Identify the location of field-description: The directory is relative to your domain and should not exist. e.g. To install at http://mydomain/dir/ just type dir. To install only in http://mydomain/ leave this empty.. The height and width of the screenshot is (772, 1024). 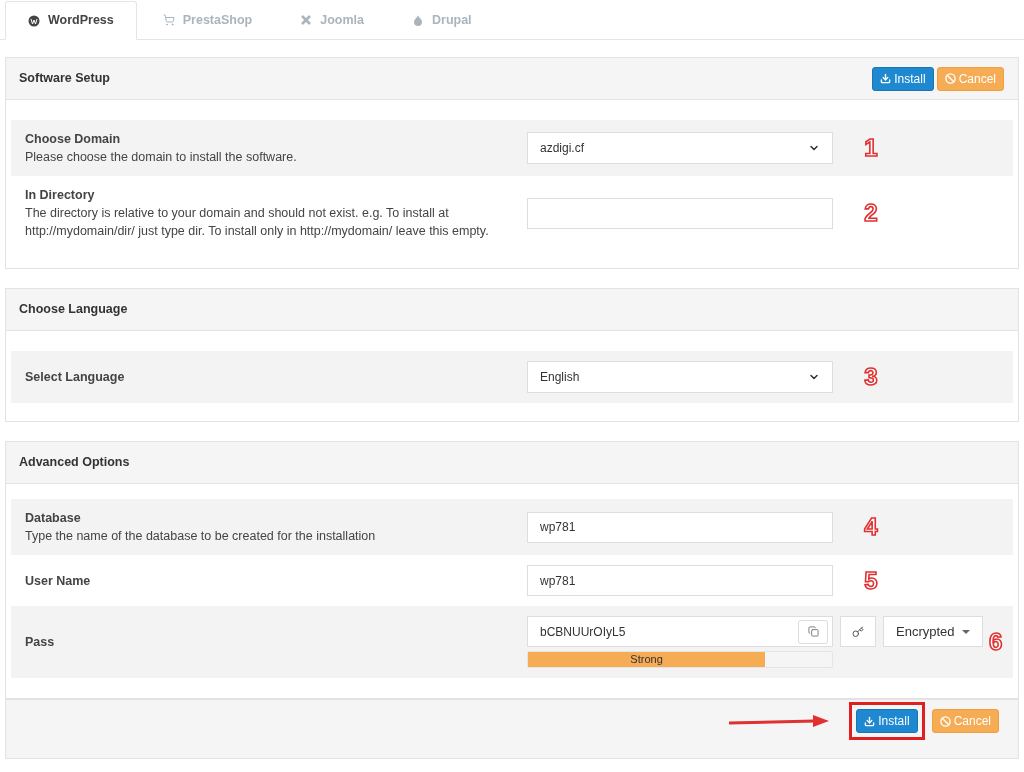
(257, 222).